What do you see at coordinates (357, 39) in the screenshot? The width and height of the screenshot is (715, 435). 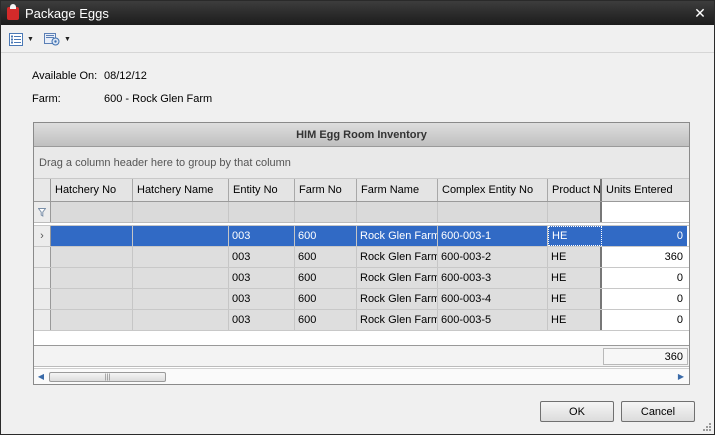 I see `toolbar: ▼ ▼` at bounding box center [357, 39].